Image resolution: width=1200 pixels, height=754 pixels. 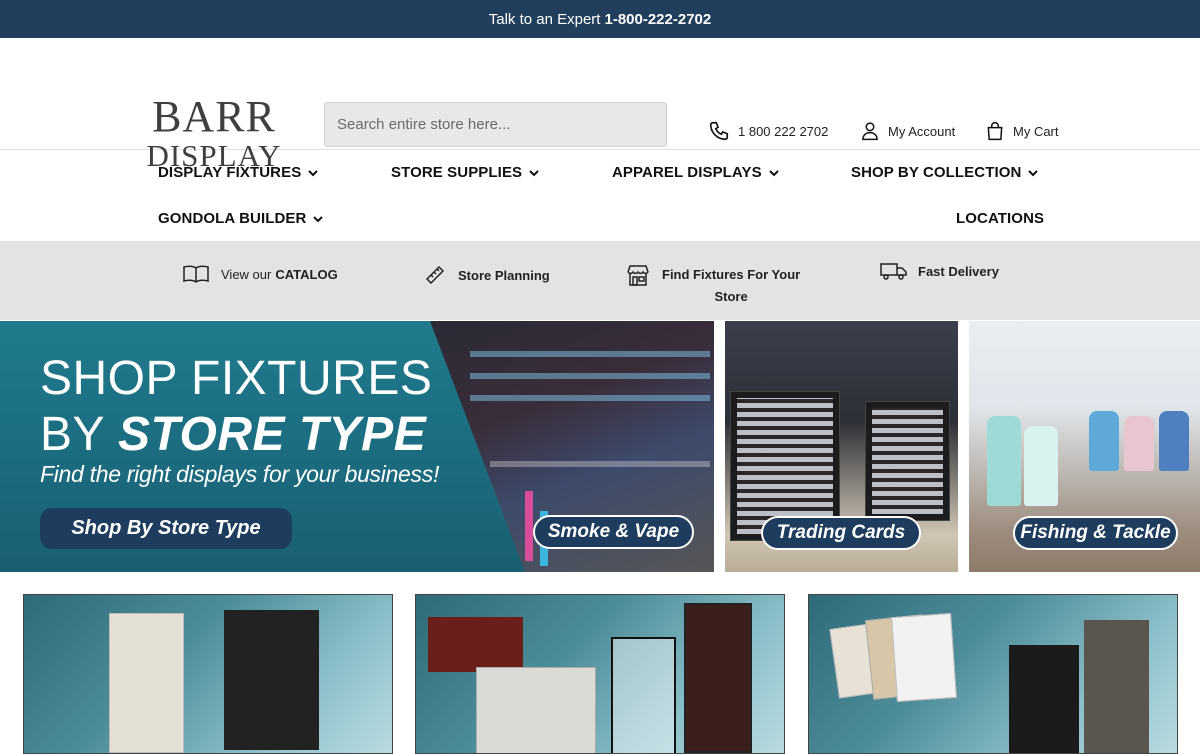 I want to click on find-fixtures-link: Find Fixtures For Your Store, so click(x=713, y=286).